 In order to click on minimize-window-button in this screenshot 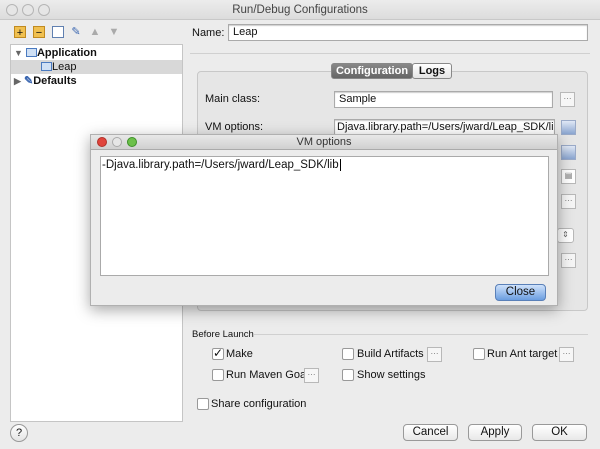, I will do `click(28, 10)`.